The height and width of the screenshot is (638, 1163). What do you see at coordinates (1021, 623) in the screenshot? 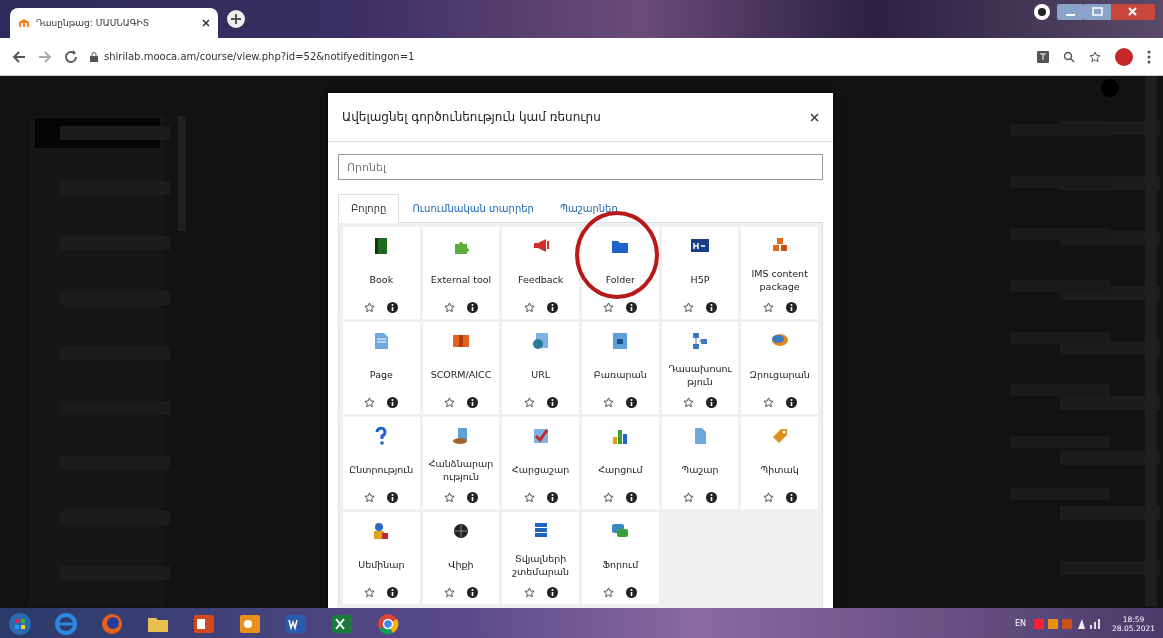
I see `language-indicator: EN` at bounding box center [1021, 623].